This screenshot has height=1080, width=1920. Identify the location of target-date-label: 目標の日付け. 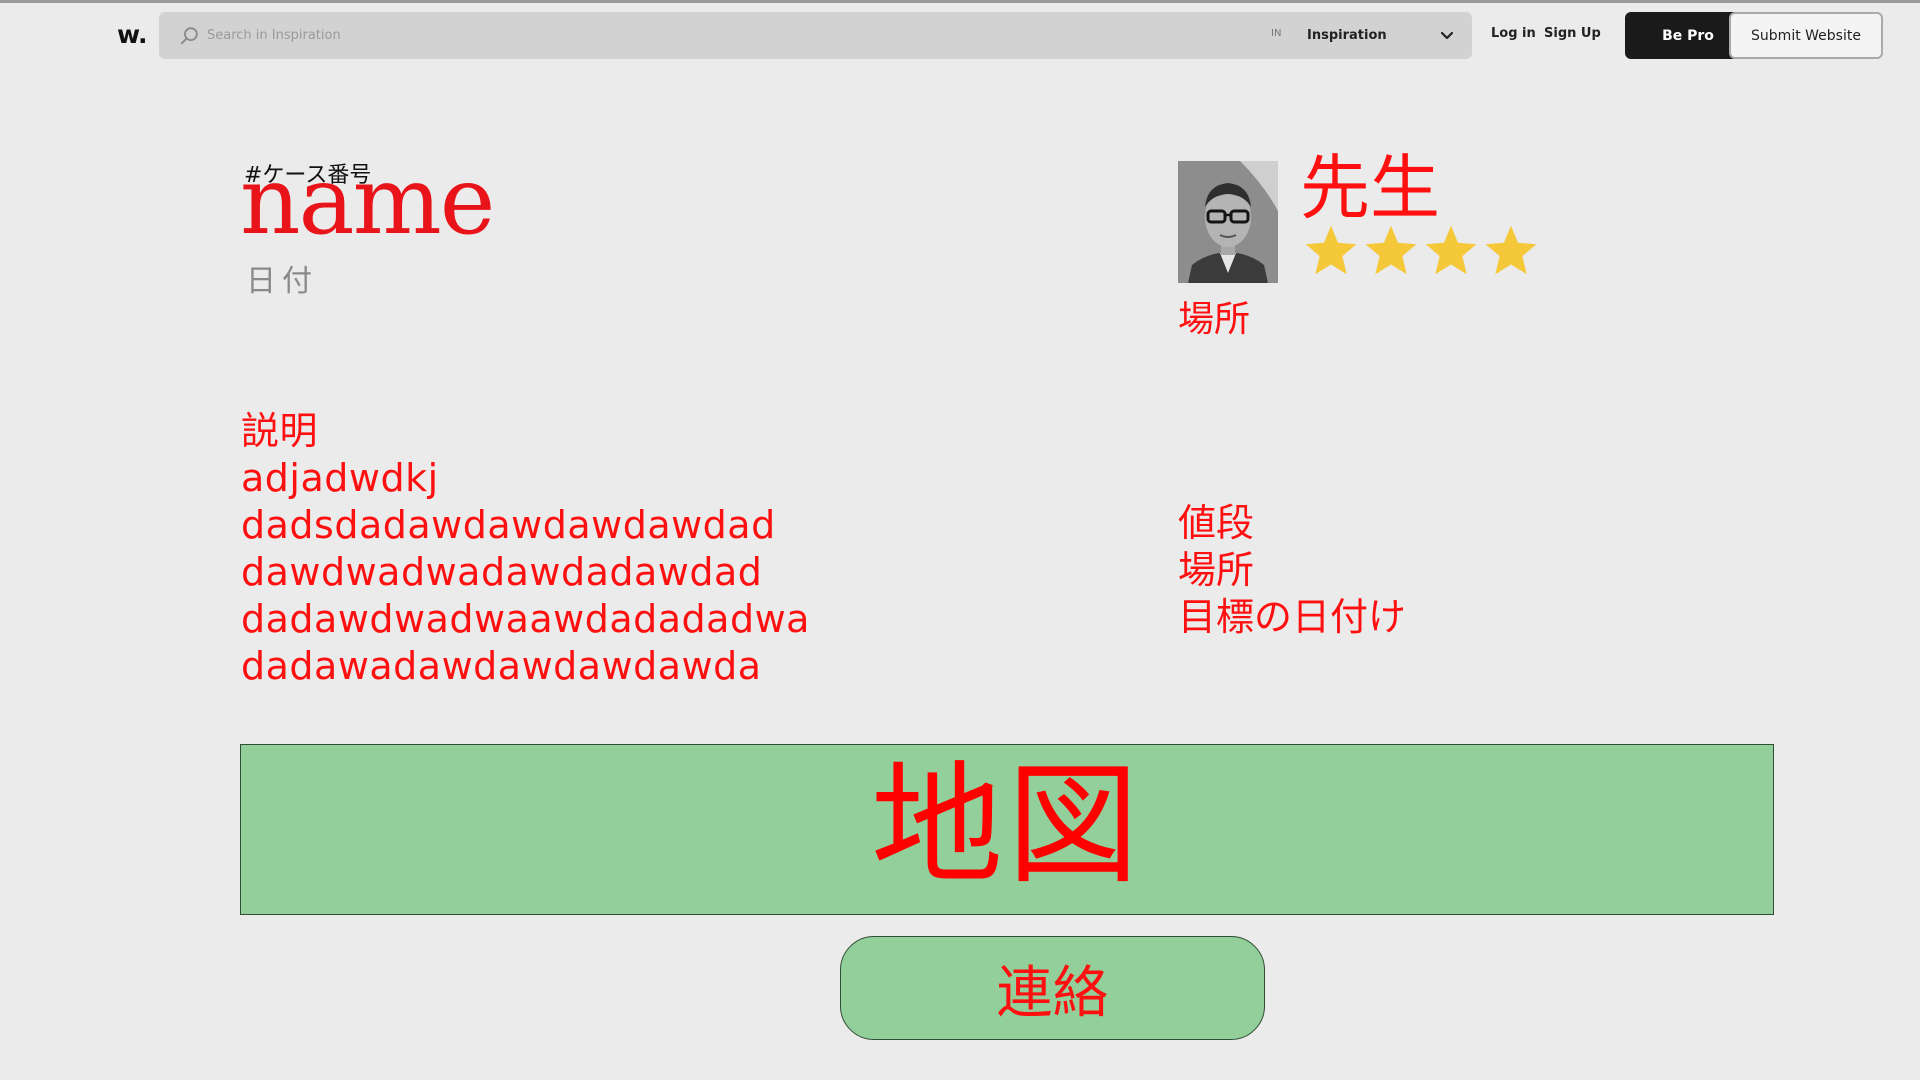
(1292, 617).